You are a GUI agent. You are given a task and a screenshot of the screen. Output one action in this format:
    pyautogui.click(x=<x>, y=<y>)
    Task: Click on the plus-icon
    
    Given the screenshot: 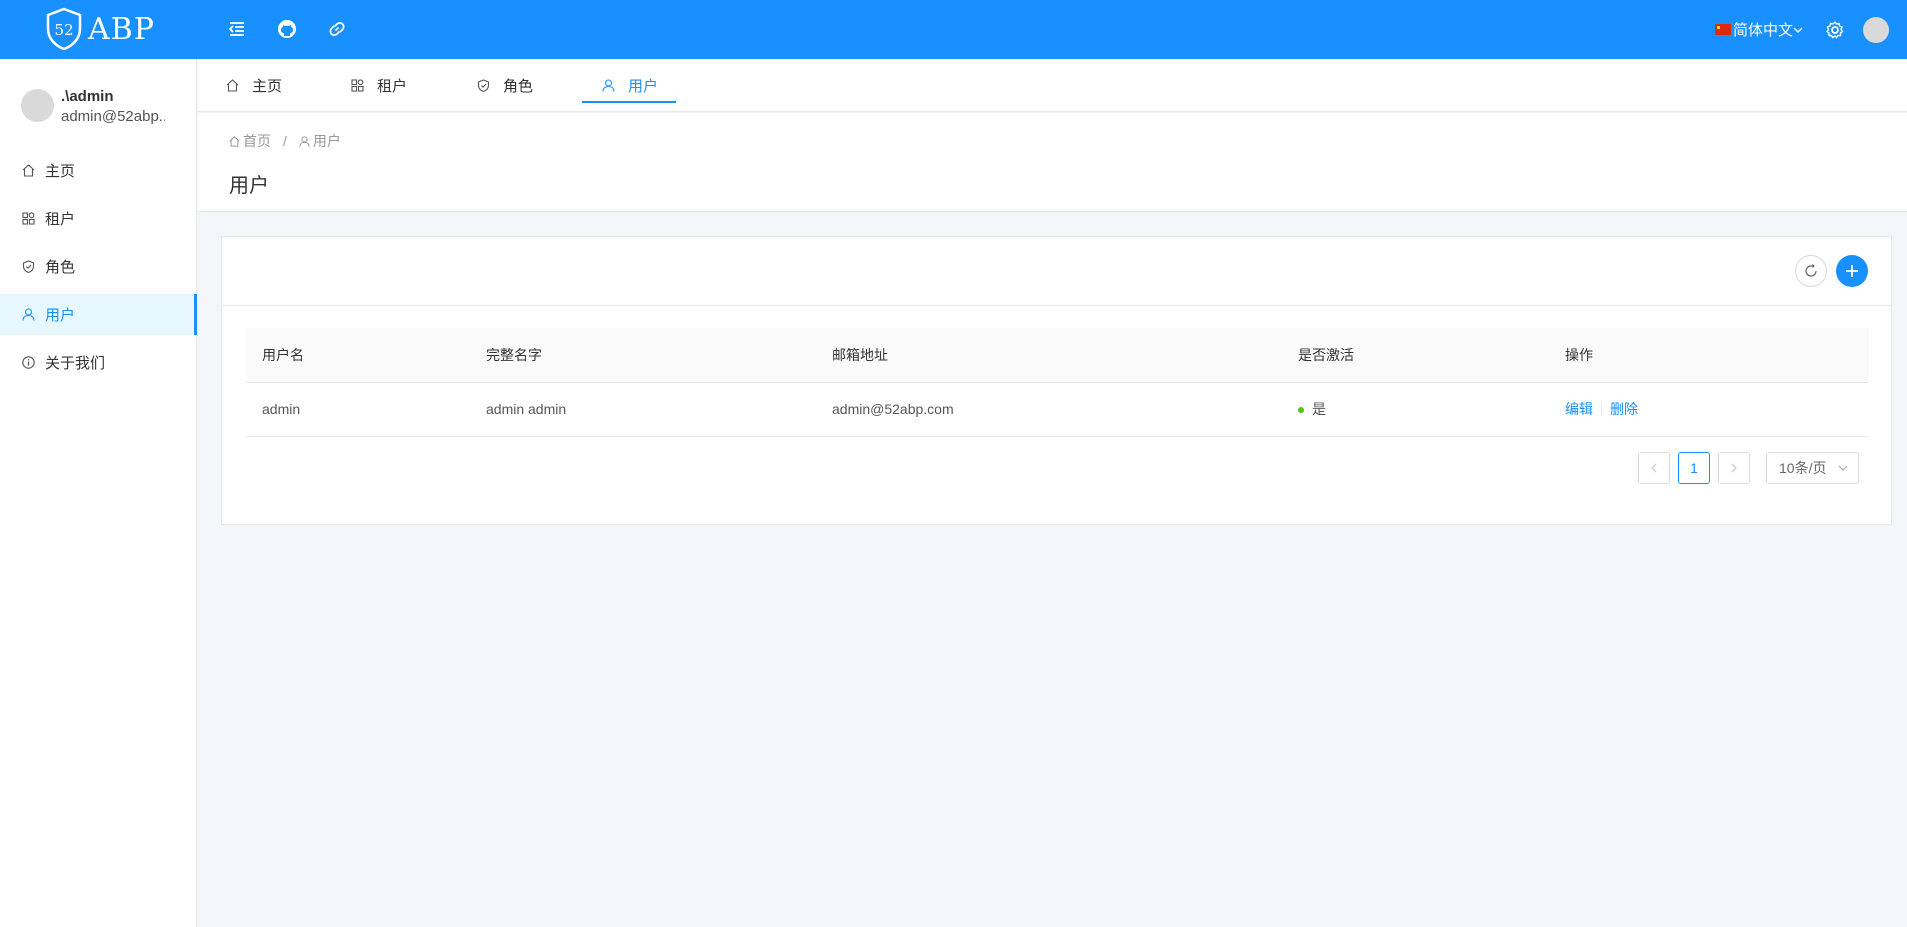 What is the action you would take?
    pyautogui.click(x=1852, y=271)
    